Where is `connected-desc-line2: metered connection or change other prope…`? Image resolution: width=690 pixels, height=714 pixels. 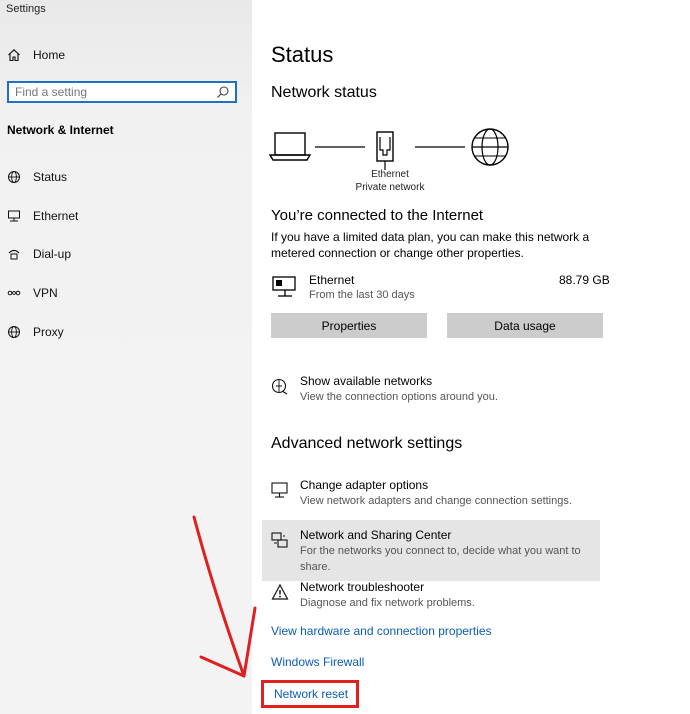
connected-desc-line2: metered connection or change other prope… is located at coordinates (397, 253).